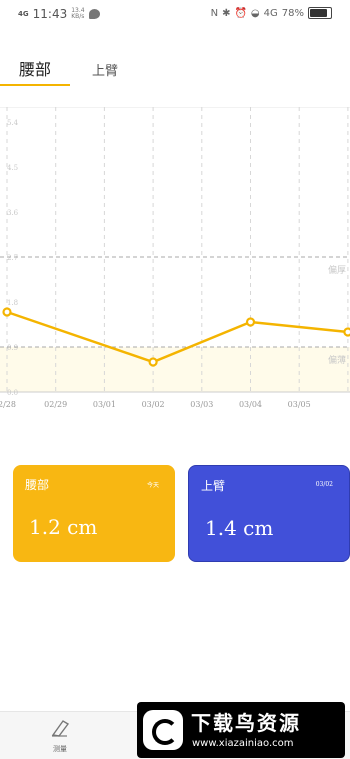 The image size is (350, 759). Describe the element at coordinates (8, 404) in the screenshot. I see `x-tick-label: 2/28` at that location.